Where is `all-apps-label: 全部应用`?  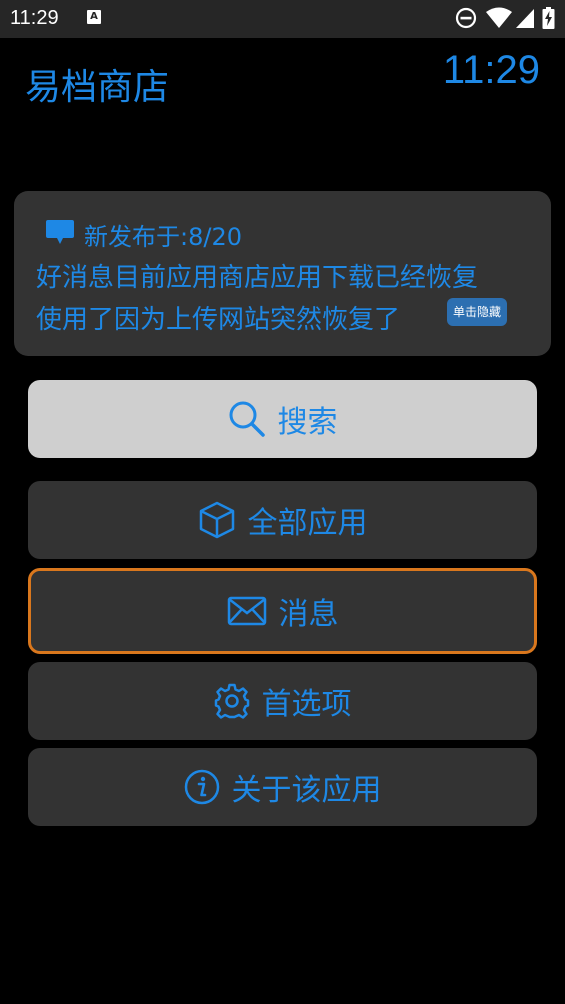 all-apps-label: 全部应用 is located at coordinates (307, 523).